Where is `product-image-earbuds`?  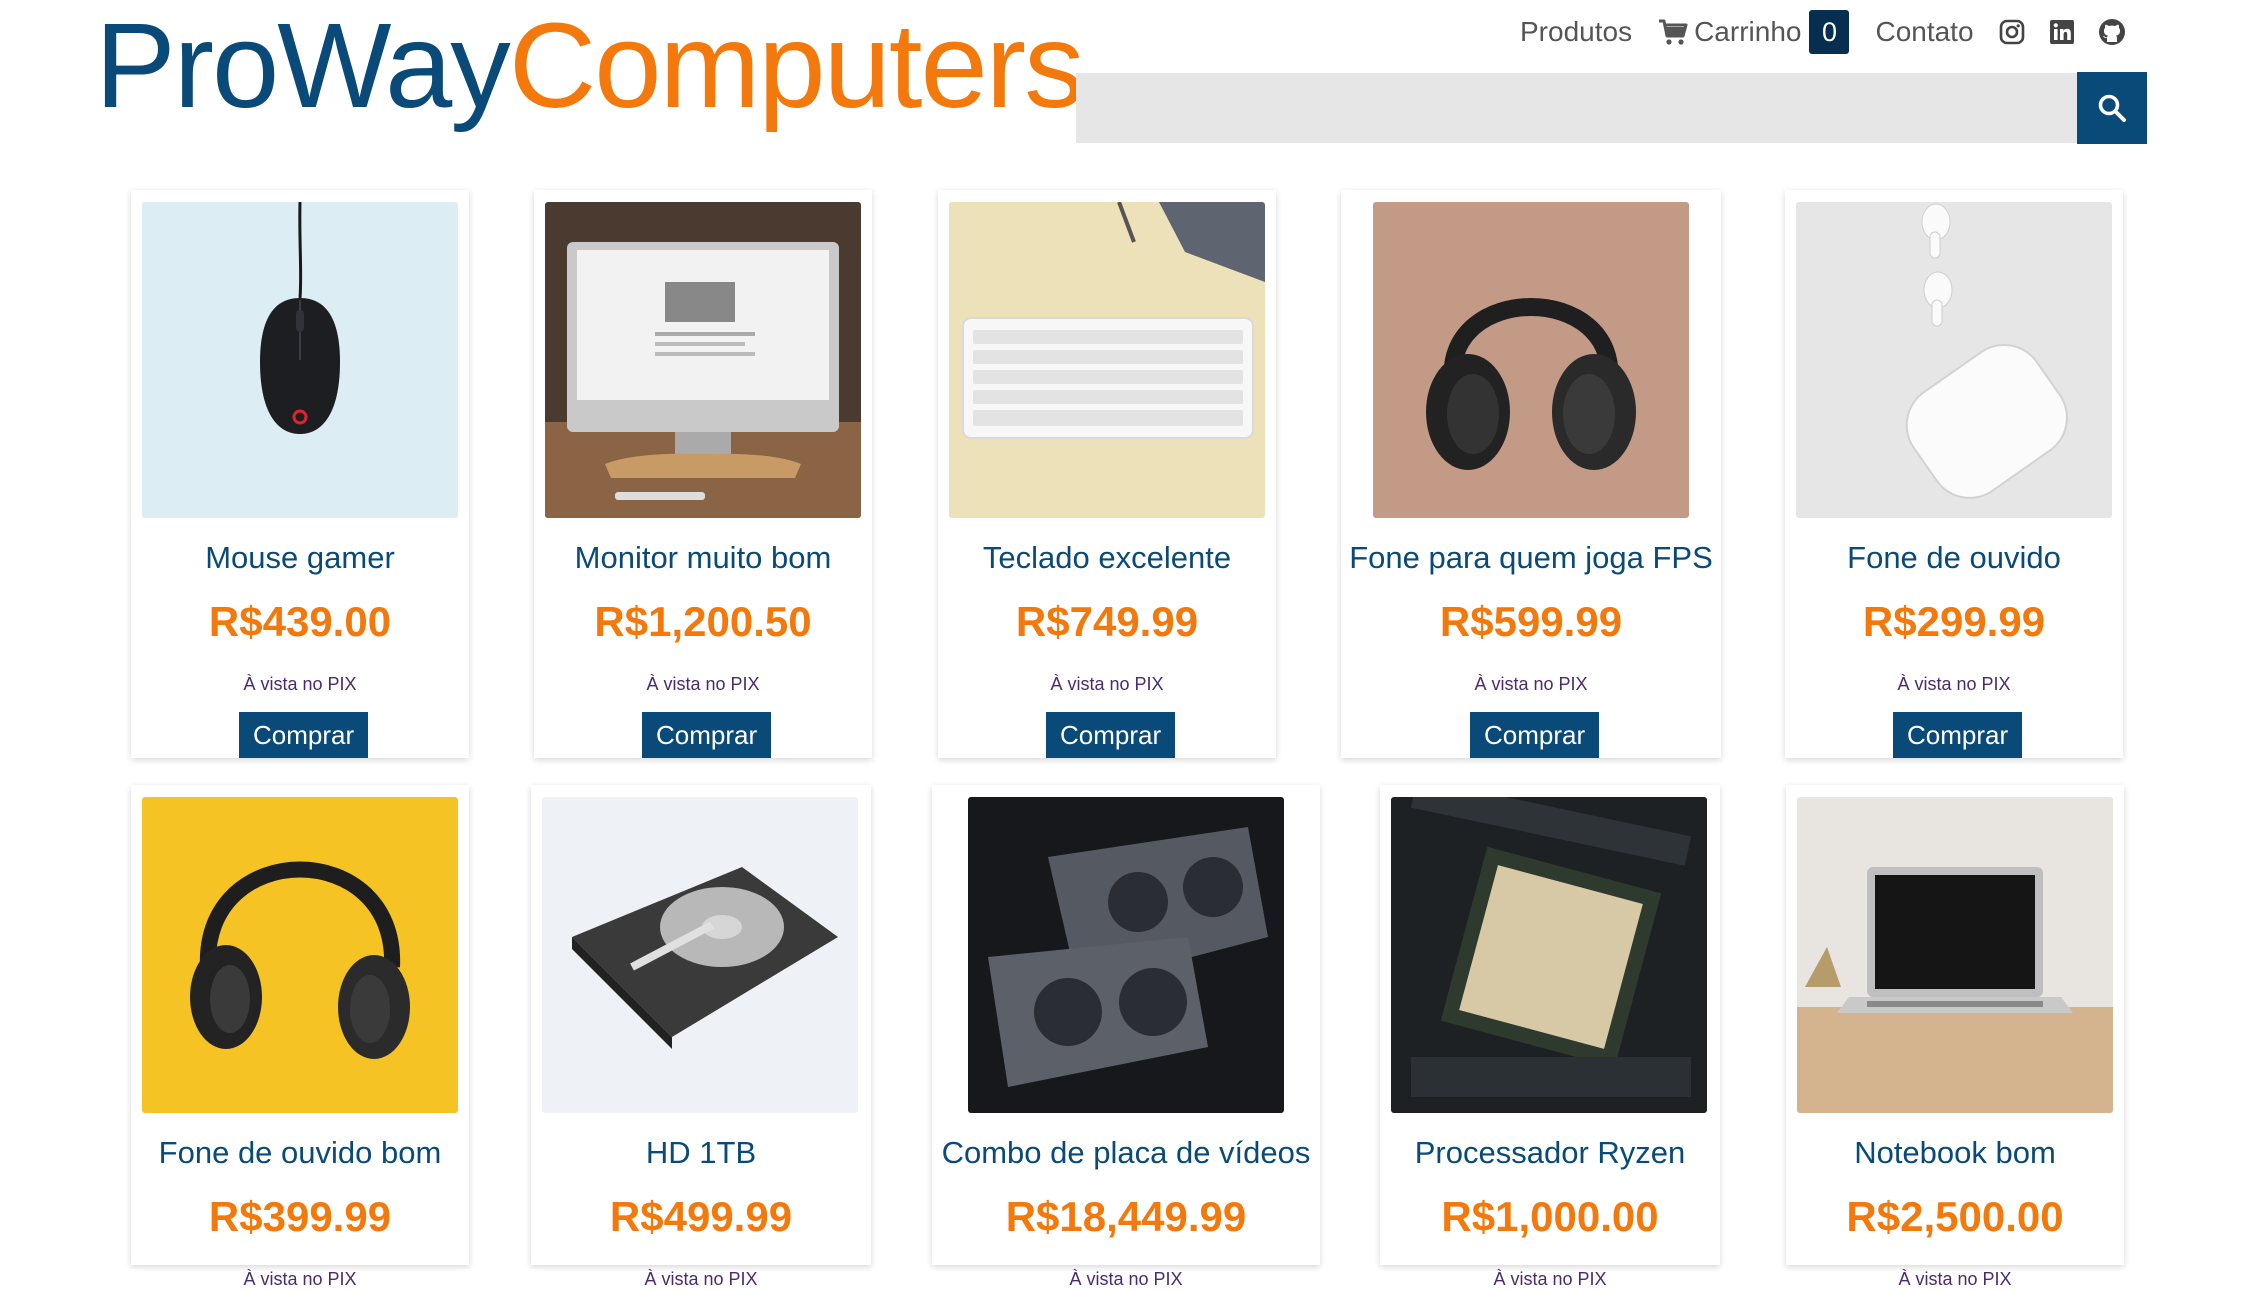
product-image-earbuds is located at coordinates (1954, 360).